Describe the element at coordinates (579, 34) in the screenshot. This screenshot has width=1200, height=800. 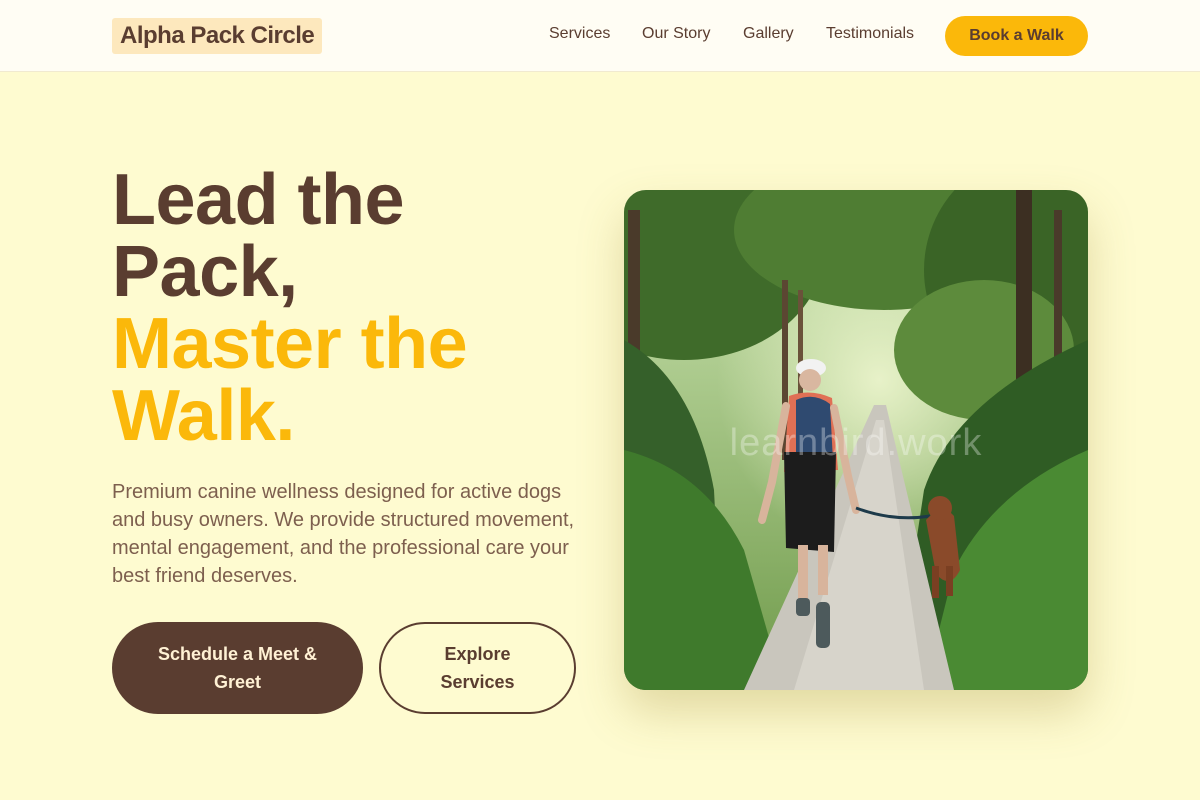
I see `nav-link-services: Services` at that location.